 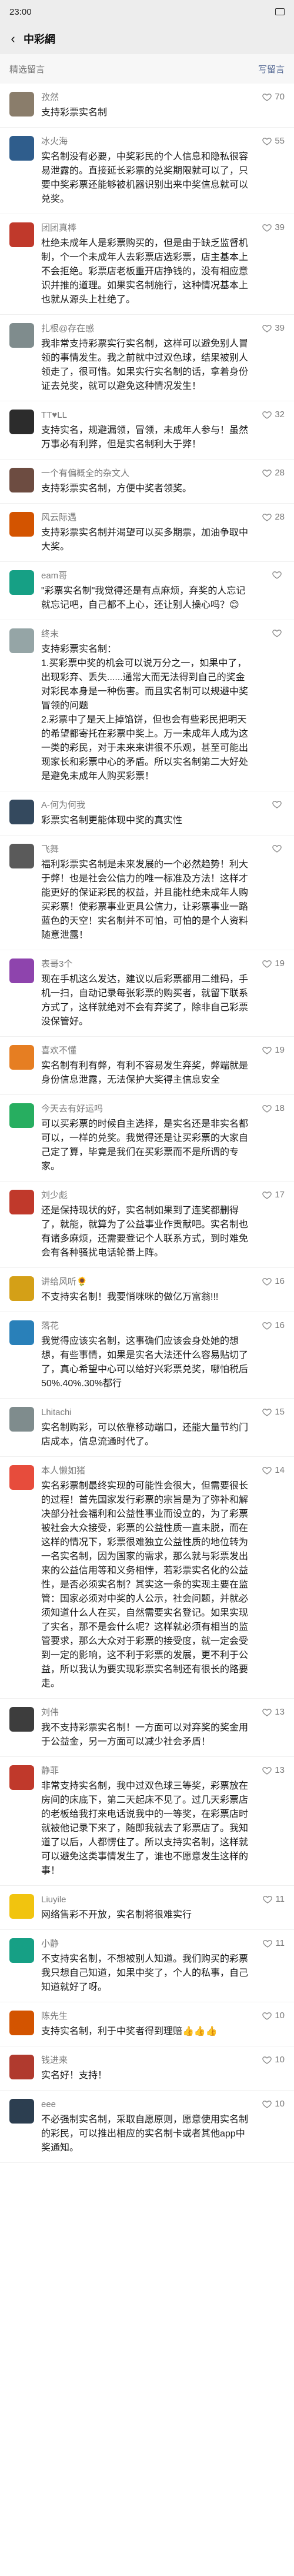 I want to click on like-button: 18, so click(x=273, y=1108).